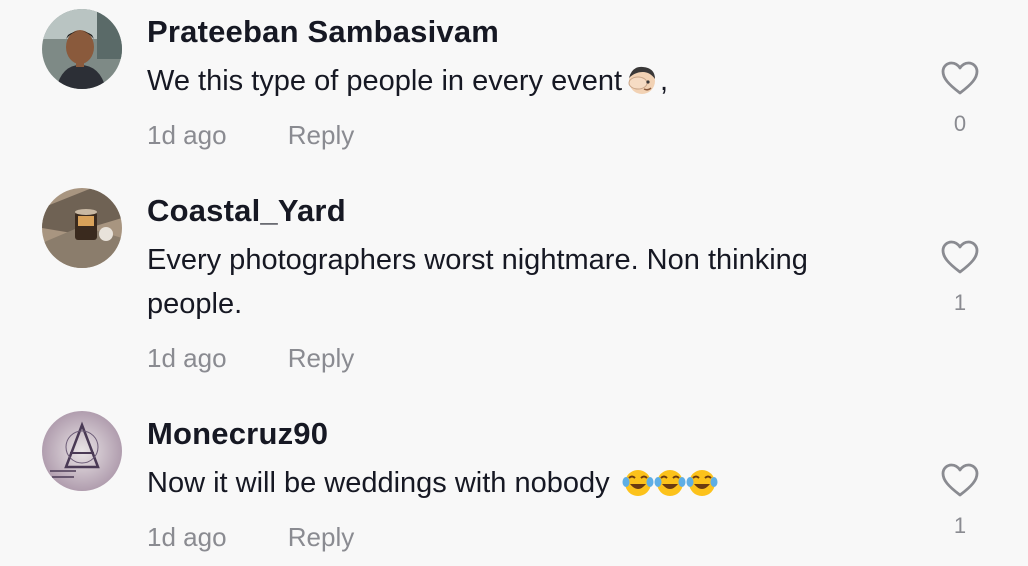  Describe the element at coordinates (960, 123) in the screenshot. I see `like-count: 0` at that location.